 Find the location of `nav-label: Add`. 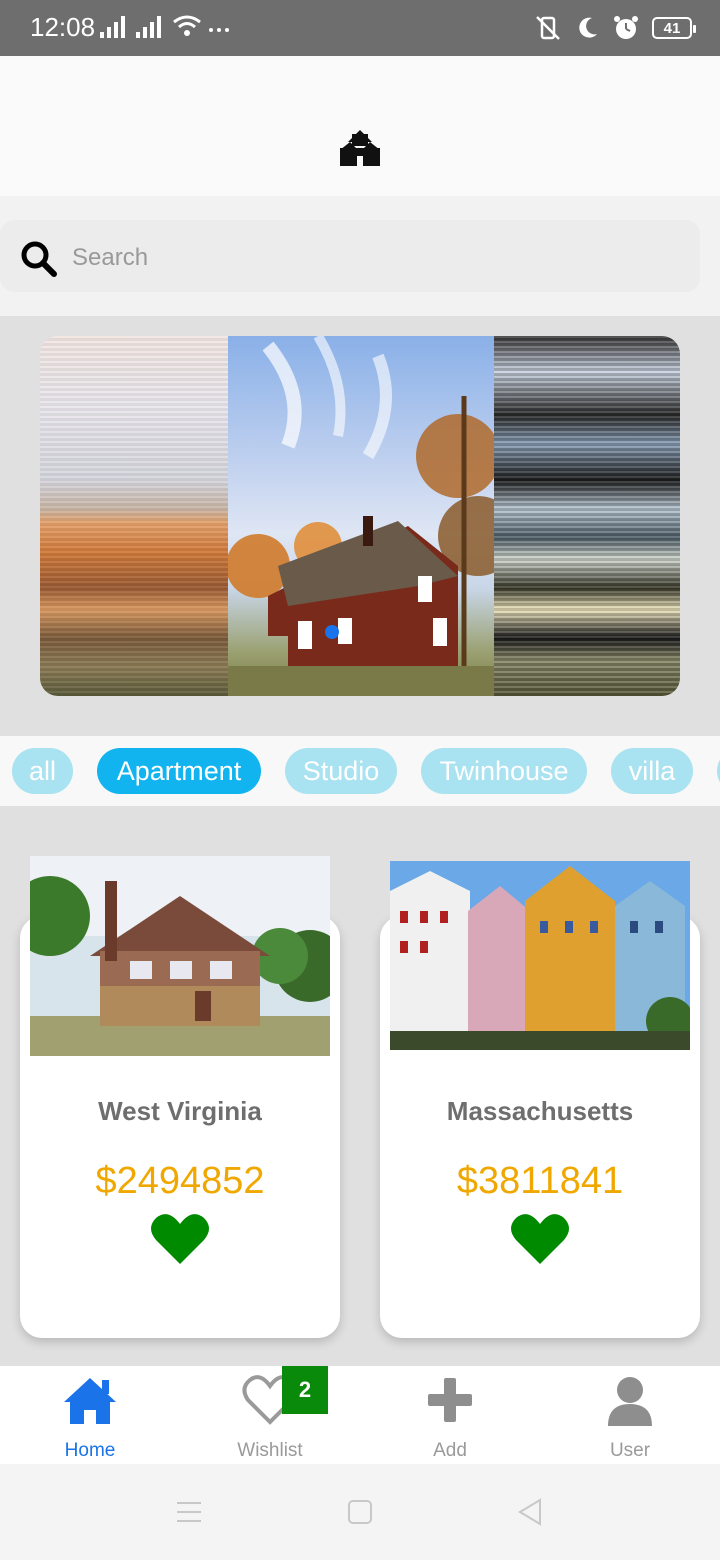

nav-label: Add is located at coordinates (450, 1450).